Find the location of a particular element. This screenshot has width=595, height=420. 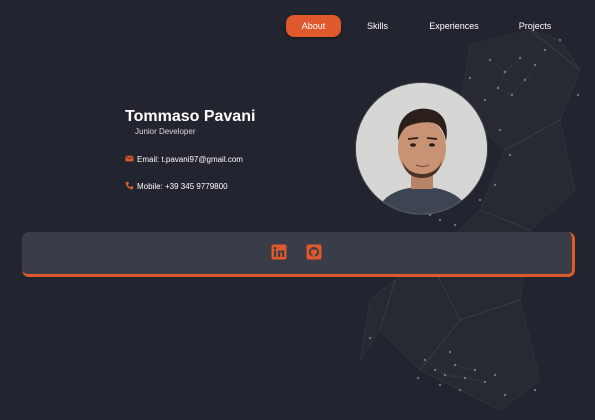

github-link is located at coordinates (314, 252).